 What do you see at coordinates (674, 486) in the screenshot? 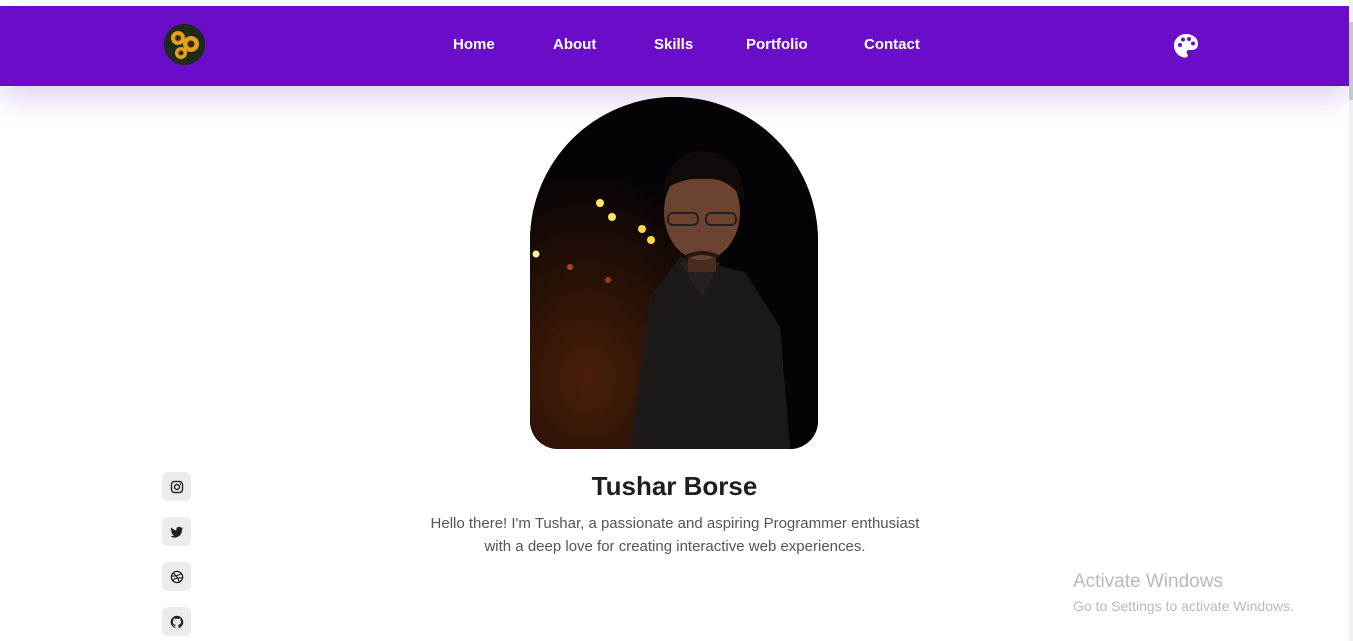
I see `hero-name: Tushar Borse` at bounding box center [674, 486].